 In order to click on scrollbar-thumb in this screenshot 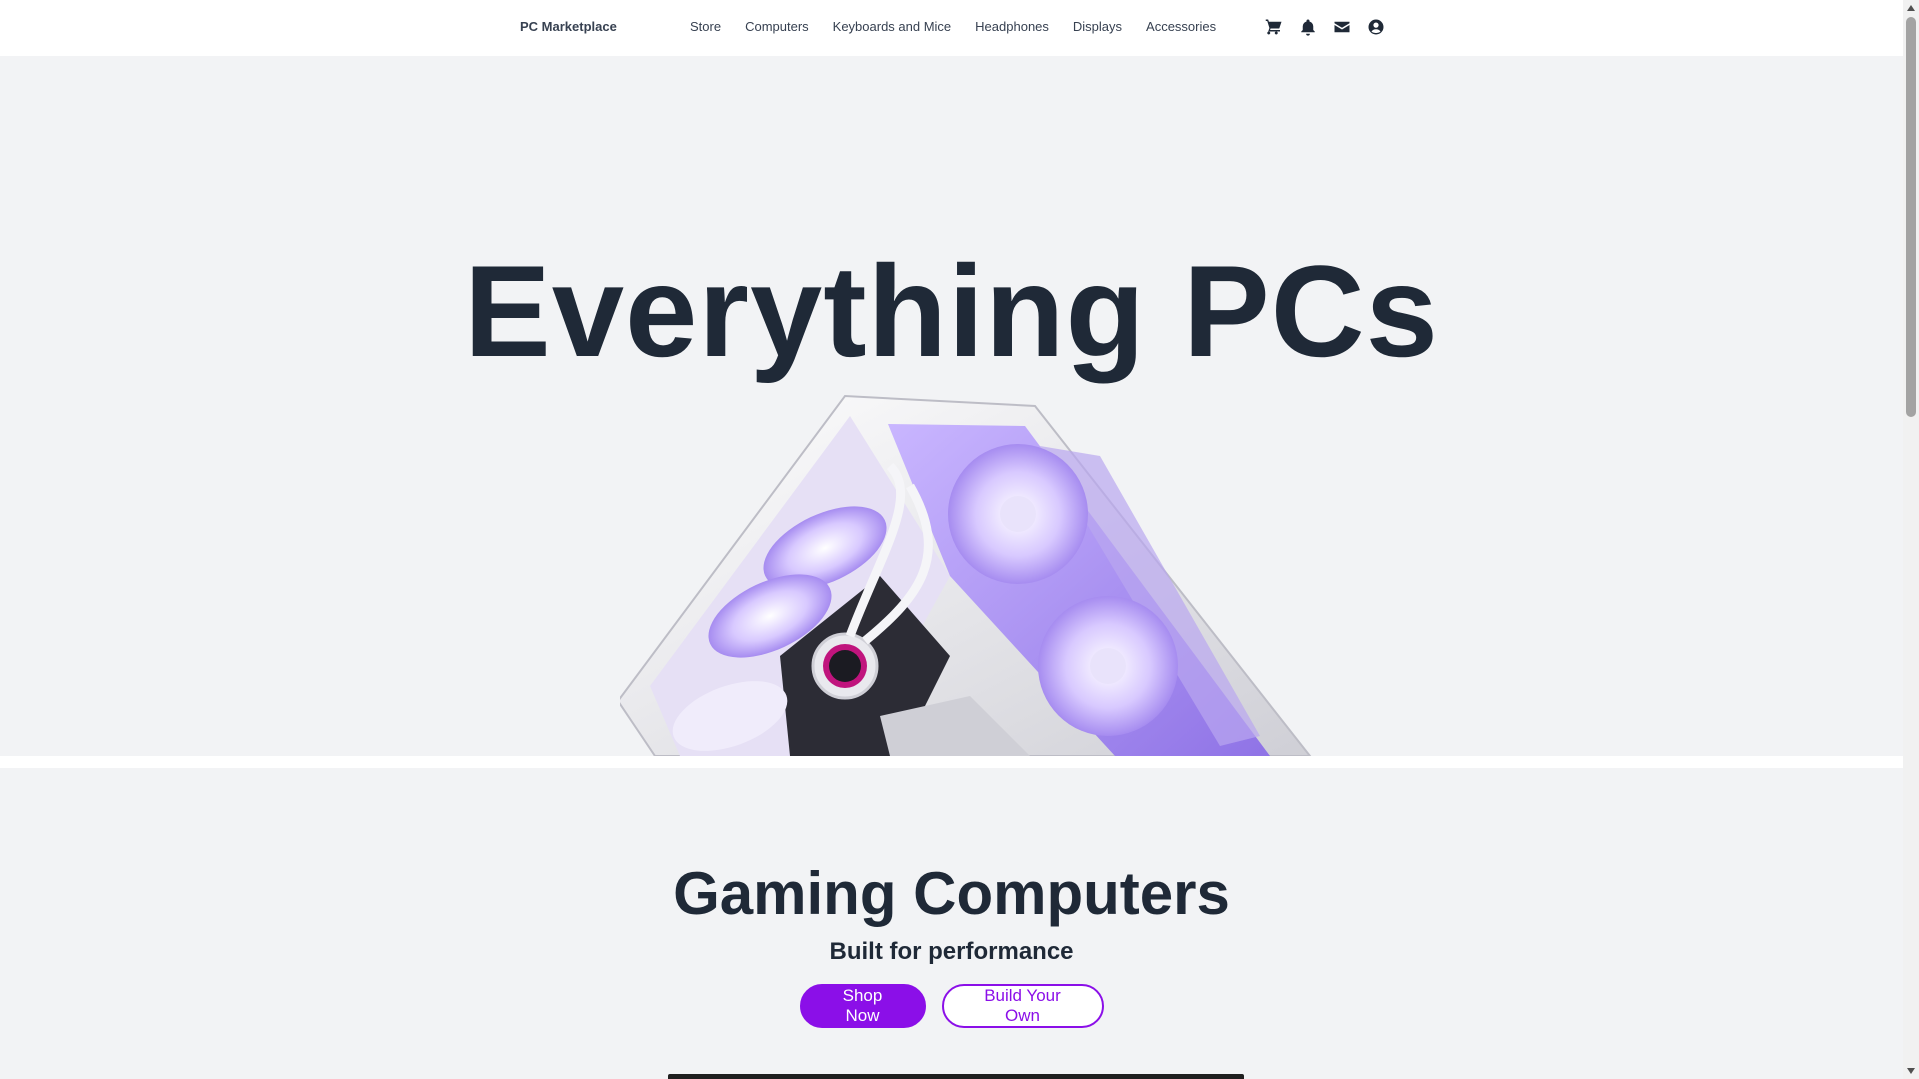, I will do `click(1911, 217)`.